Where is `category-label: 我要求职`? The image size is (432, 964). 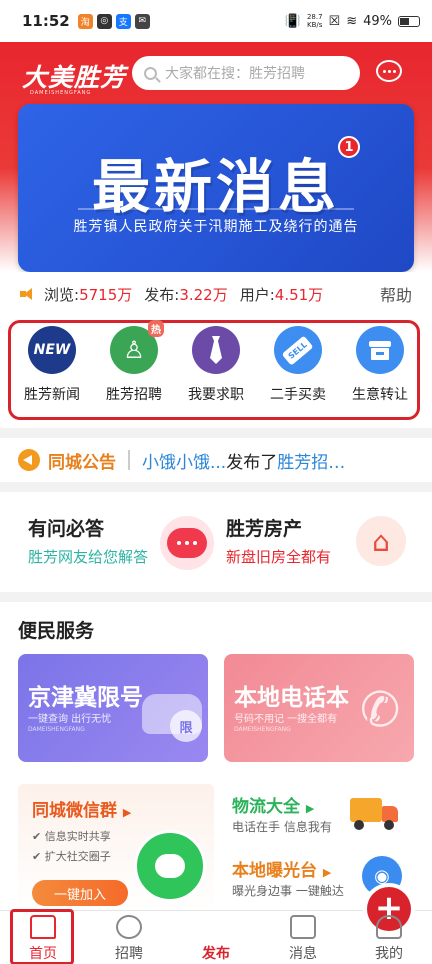
category-label: 我要求职 is located at coordinates (216, 395).